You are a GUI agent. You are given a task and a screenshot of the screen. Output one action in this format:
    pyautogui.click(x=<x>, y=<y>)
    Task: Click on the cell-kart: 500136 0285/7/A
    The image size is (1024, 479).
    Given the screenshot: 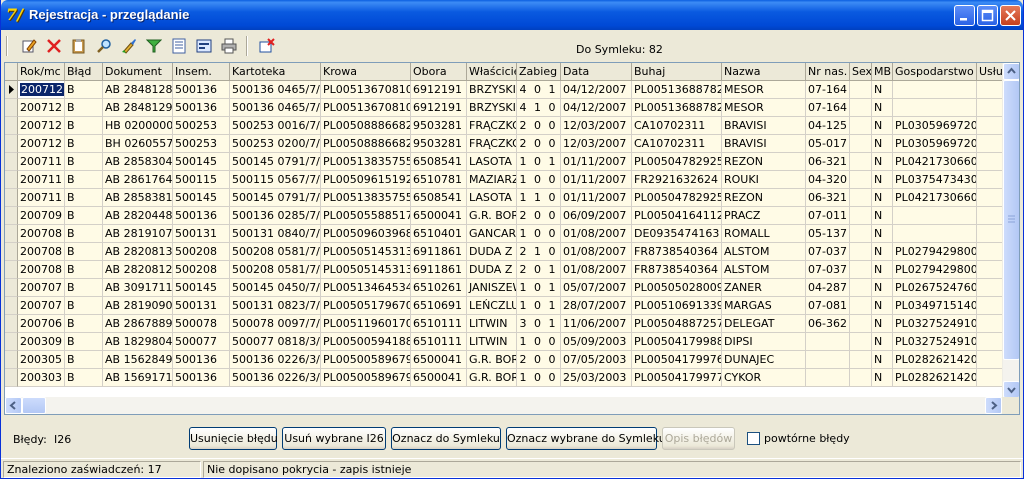 What is the action you would take?
    pyautogui.click(x=275, y=216)
    